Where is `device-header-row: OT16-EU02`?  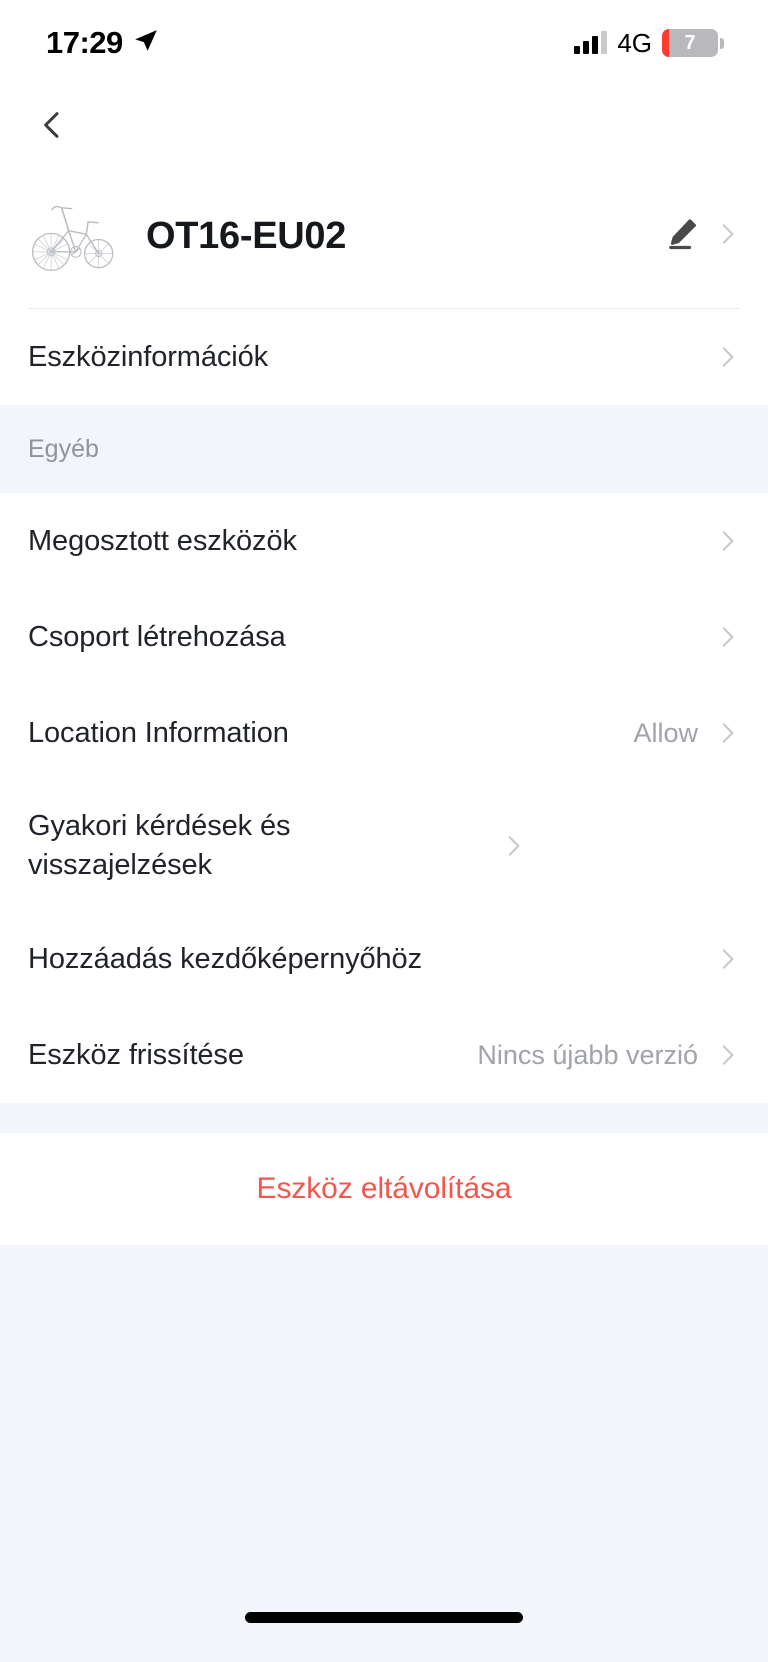
device-header-row: OT16-EU02 is located at coordinates (384, 238).